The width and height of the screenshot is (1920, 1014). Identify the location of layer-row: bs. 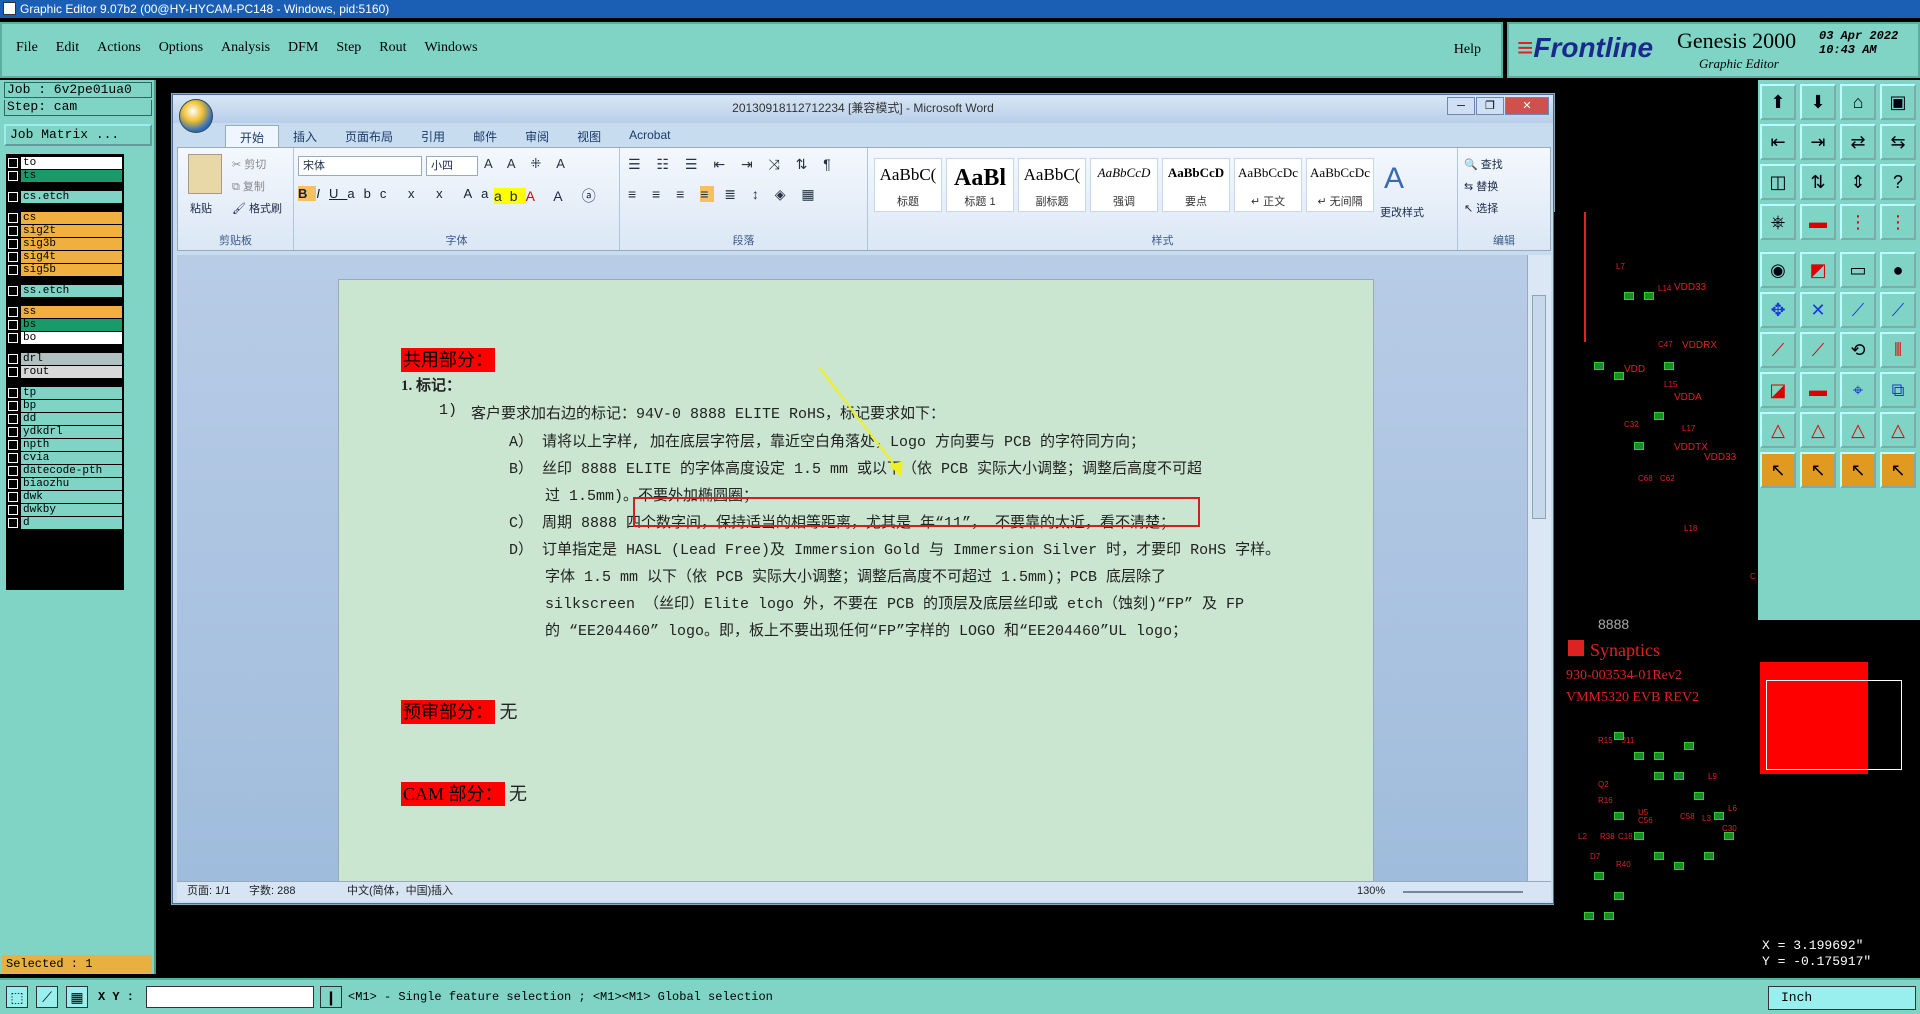
(65, 324).